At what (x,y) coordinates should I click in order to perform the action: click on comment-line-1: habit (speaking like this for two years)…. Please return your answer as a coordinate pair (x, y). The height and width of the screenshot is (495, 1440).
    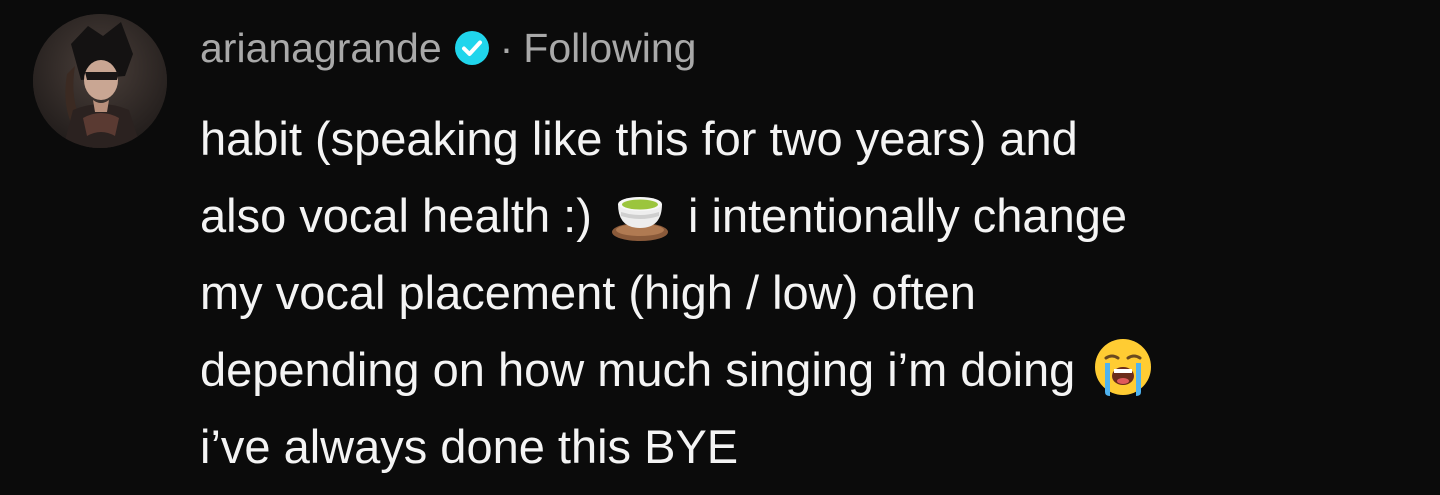
    Looking at the image, I should click on (812, 138).